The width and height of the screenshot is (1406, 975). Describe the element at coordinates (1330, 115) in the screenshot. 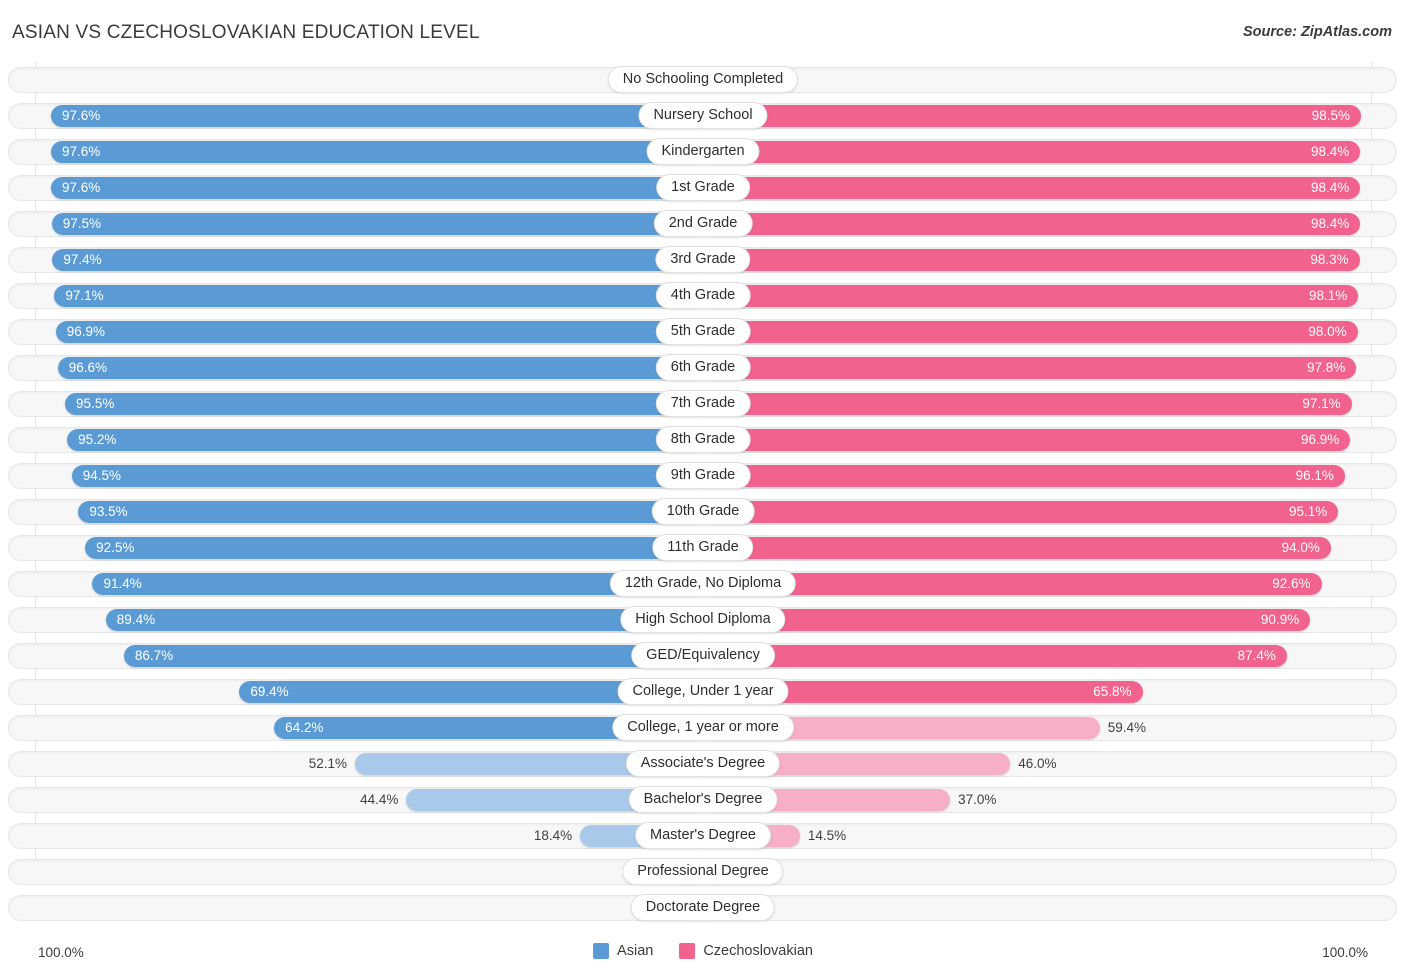

I see `value-label-czechoslovakian: 98.5%` at that location.